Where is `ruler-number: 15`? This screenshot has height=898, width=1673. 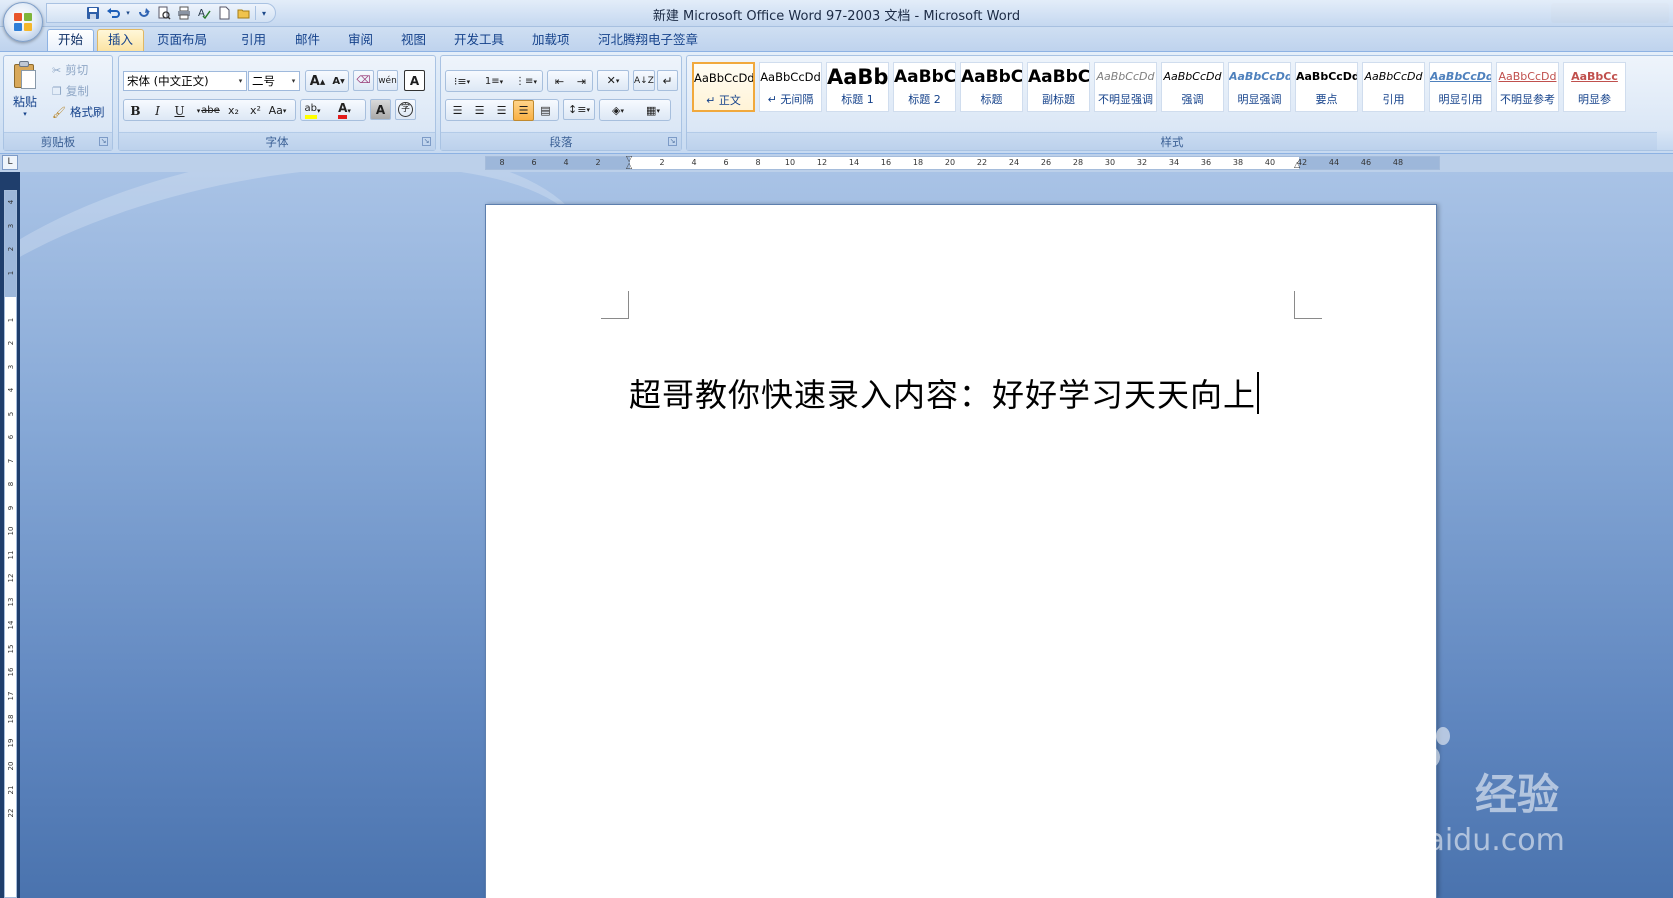 ruler-number: 15 is located at coordinates (11, 648).